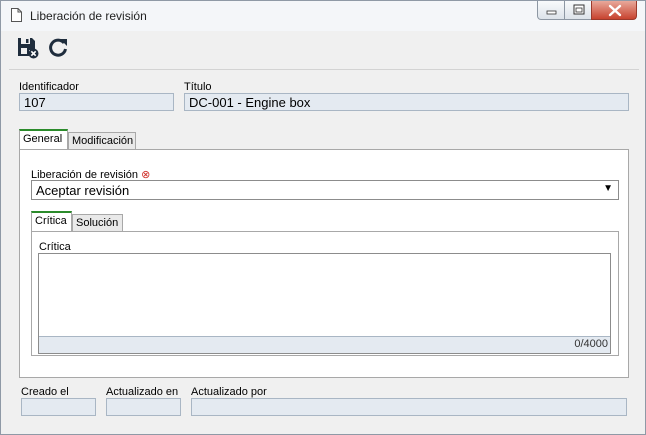  Describe the element at coordinates (409, 407) in the screenshot. I see `updated-by-field` at that location.